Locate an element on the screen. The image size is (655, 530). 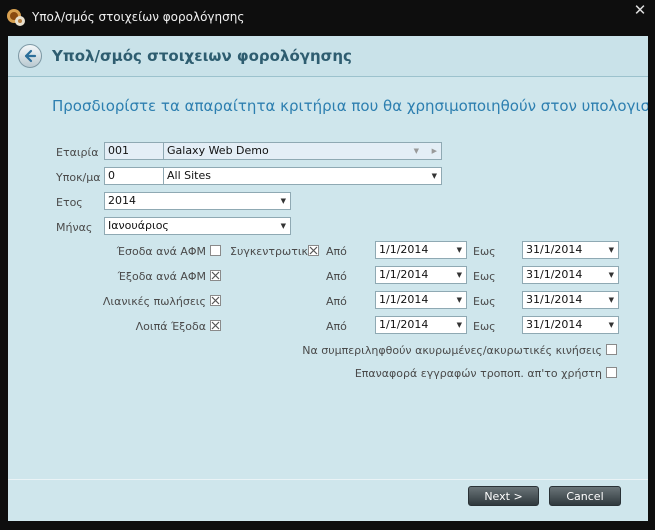
company-name-value: Galaxy Web Demo is located at coordinates (218, 150).